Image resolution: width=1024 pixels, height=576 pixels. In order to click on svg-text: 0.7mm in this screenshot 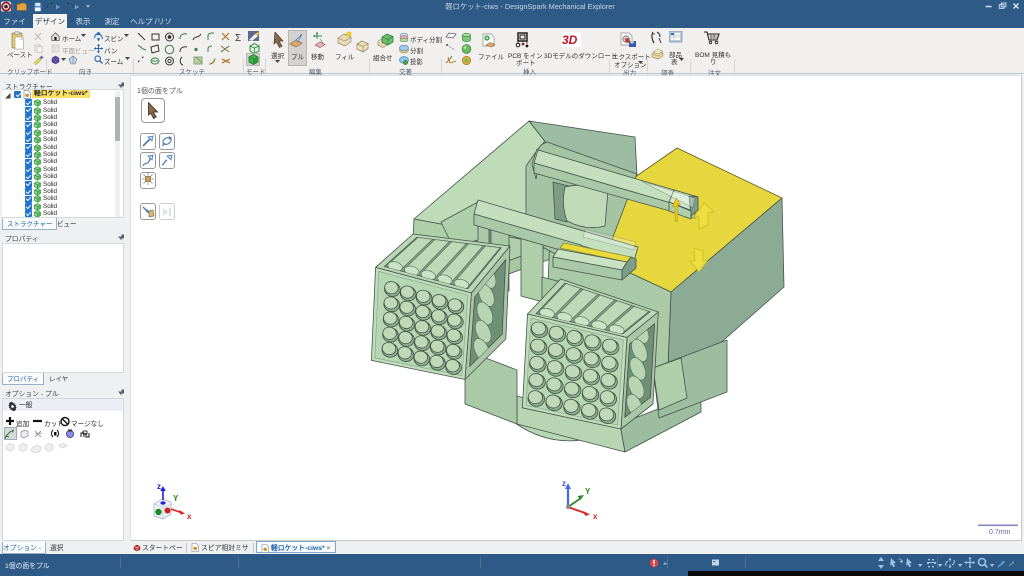, I will do `click(1000, 532)`.